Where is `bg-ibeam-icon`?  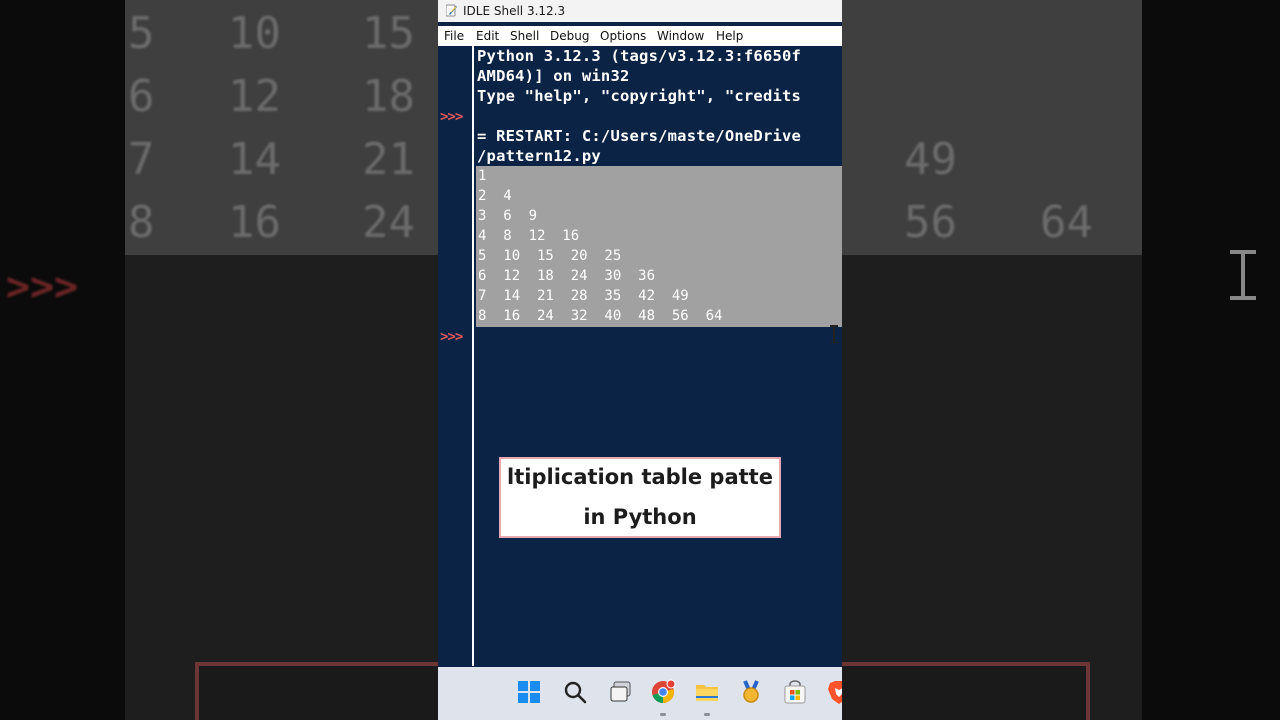
bg-ibeam-icon is located at coordinates (1243, 275).